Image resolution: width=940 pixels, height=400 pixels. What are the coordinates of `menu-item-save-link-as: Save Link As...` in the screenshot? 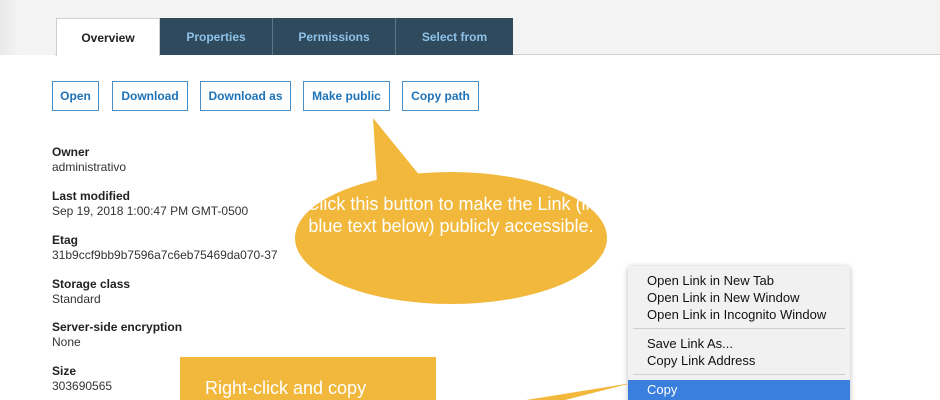 It's located at (690, 343).